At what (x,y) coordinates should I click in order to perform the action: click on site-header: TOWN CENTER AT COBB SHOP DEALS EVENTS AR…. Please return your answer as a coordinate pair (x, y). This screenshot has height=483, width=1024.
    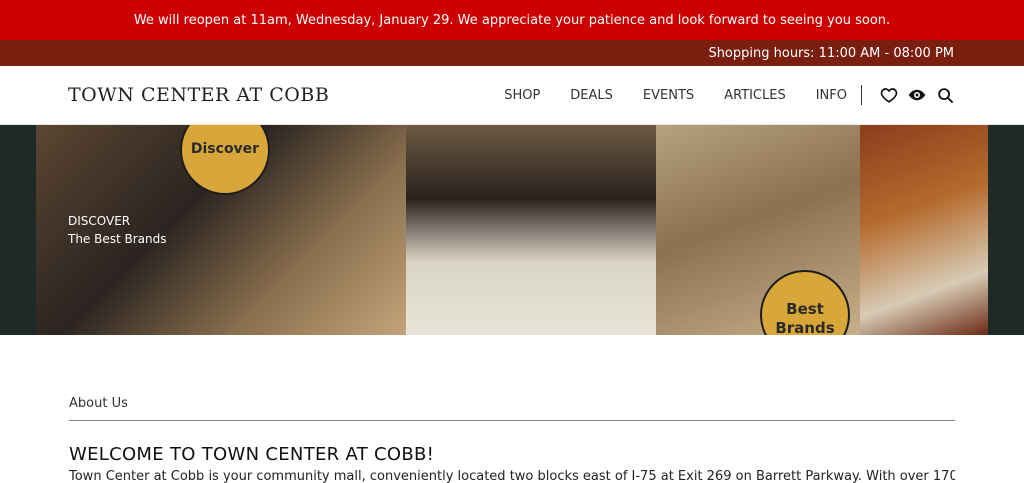
    Looking at the image, I should click on (512, 95).